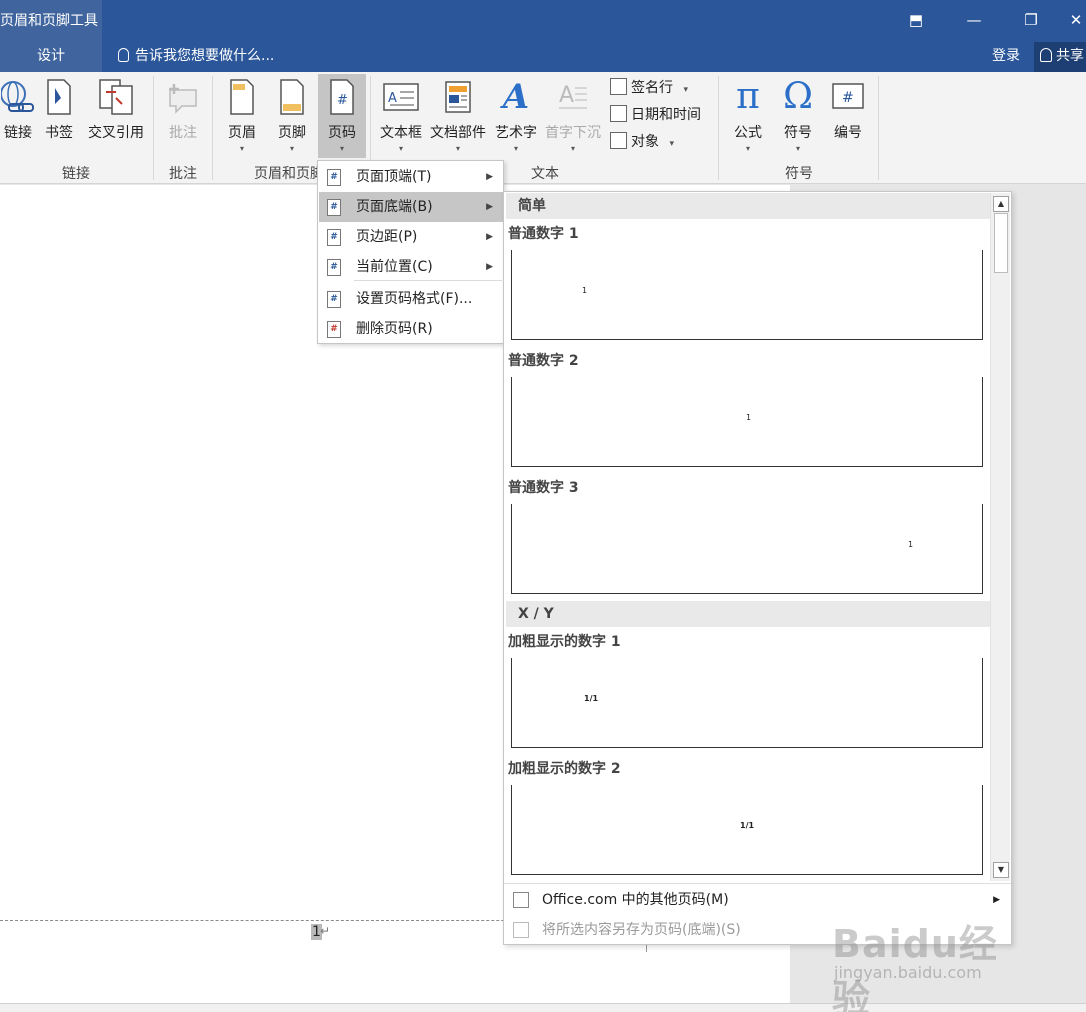  What do you see at coordinates (428, 280) in the screenshot?
I see `menu-separator` at bounding box center [428, 280].